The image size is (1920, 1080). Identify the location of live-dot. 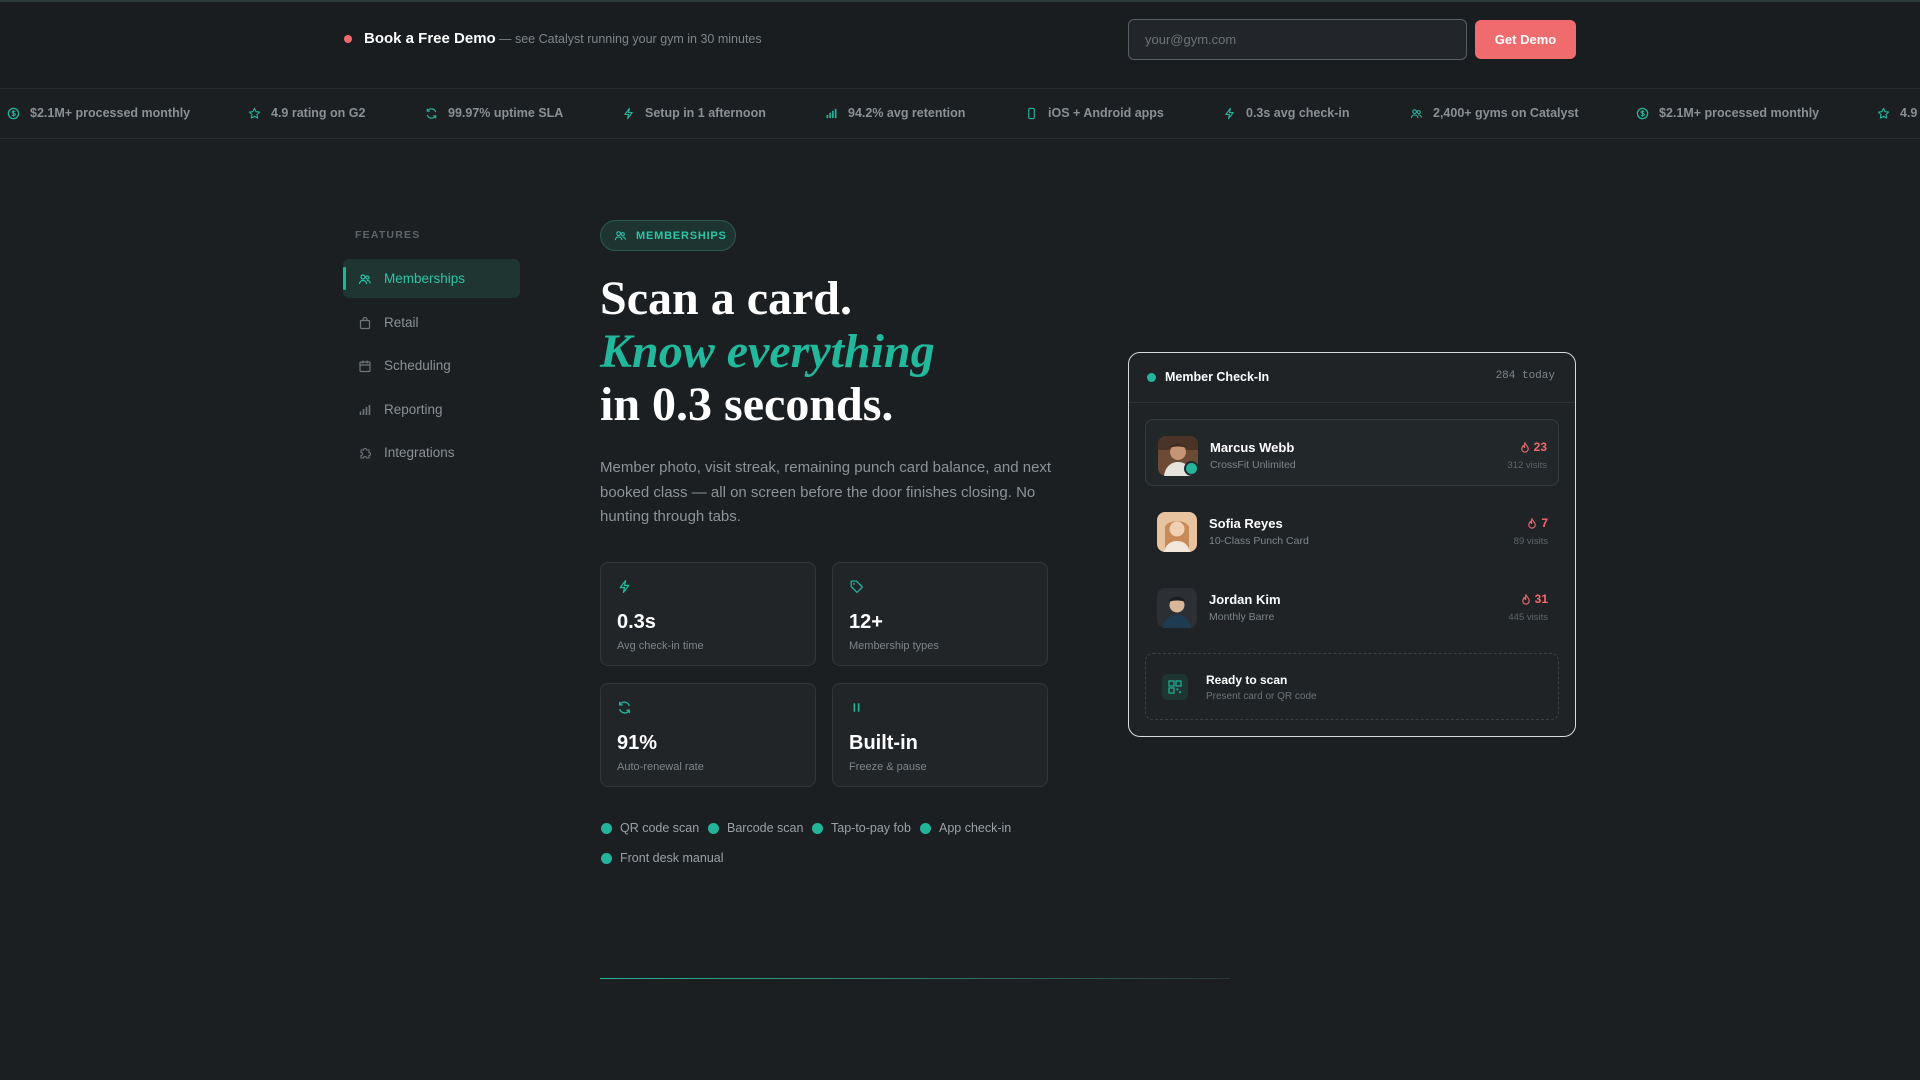
(1151, 377).